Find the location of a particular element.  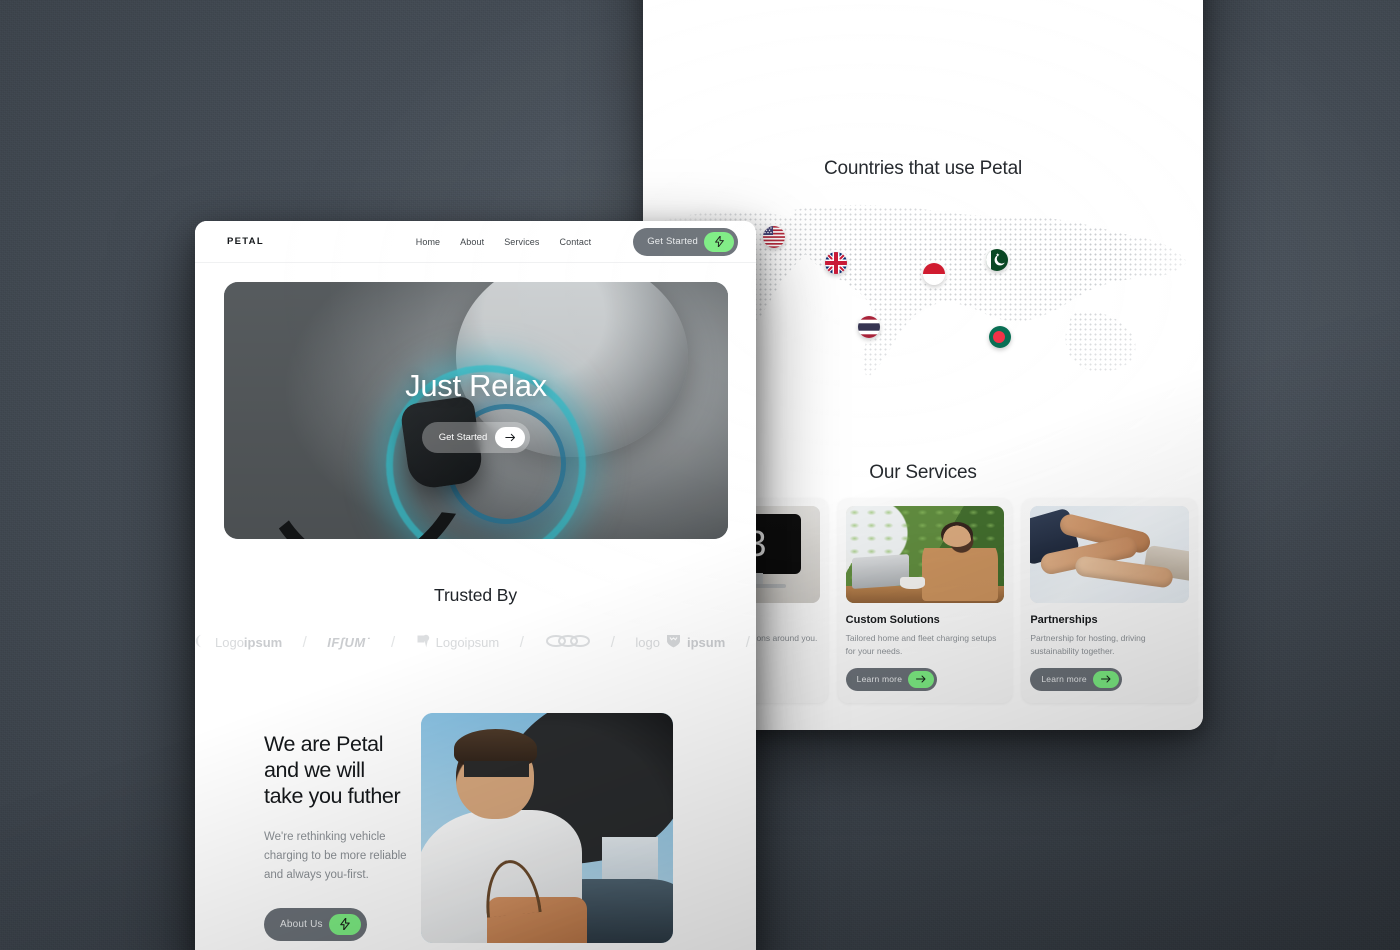

nav-link-contact: Contact is located at coordinates (576, 242).